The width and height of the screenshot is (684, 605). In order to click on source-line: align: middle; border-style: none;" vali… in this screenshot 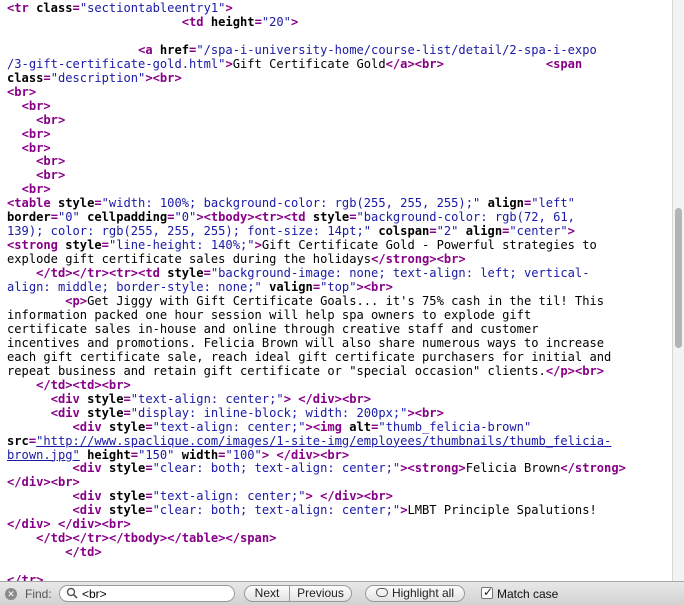, I will do `click(339, 287)`.